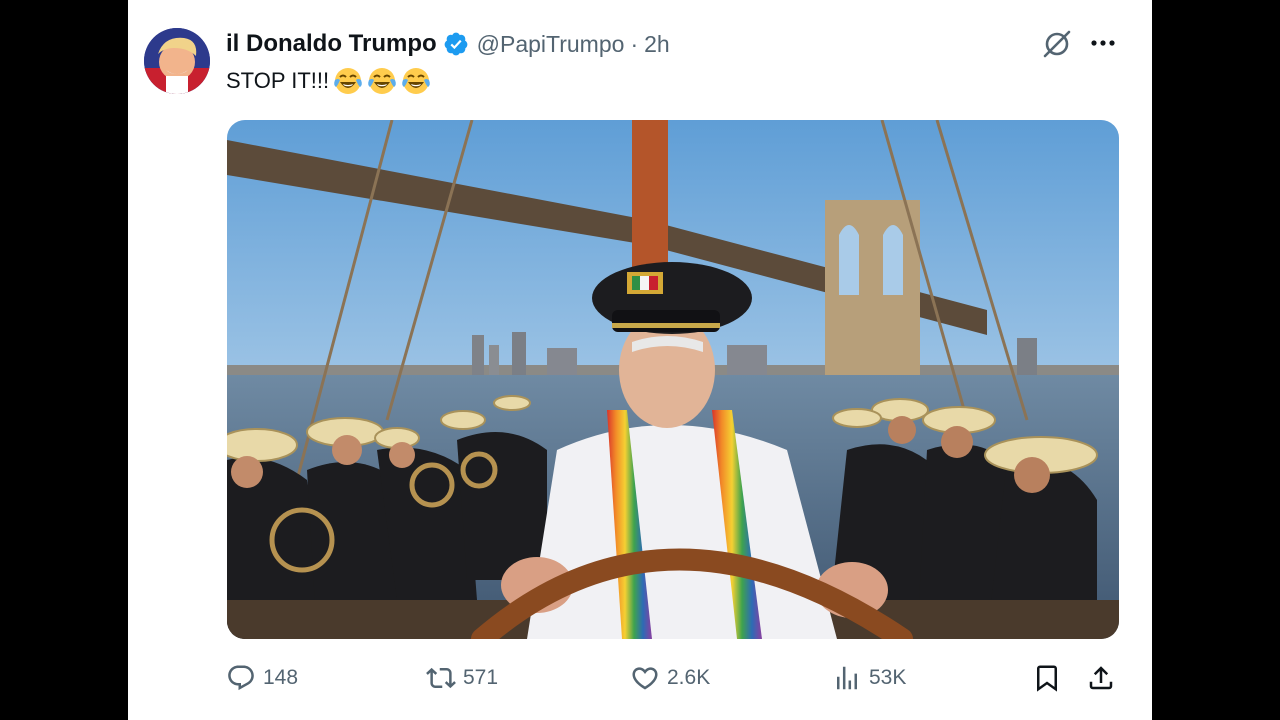 The height and width of the screenshot is (720, 1280). I want to click on post-header: il Donaldo Trumpo @PapiTrumpo · 2h, so click(448, 44).